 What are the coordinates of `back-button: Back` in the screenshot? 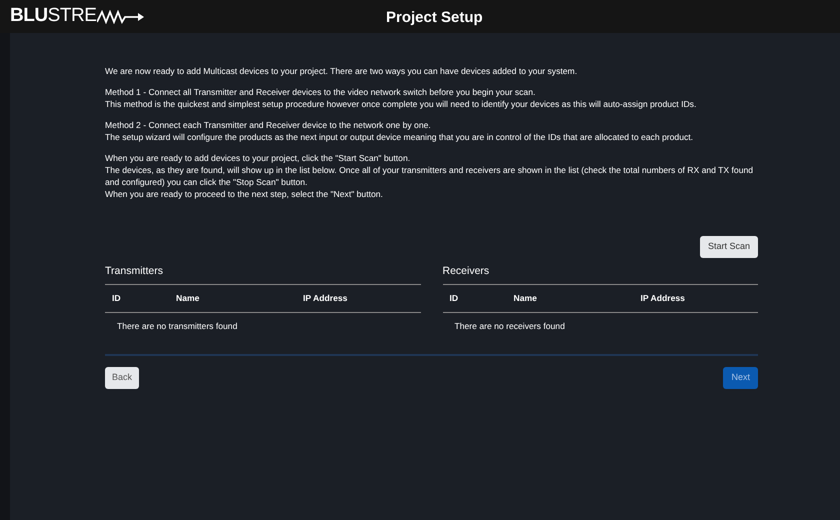 It's located at (122, 377).